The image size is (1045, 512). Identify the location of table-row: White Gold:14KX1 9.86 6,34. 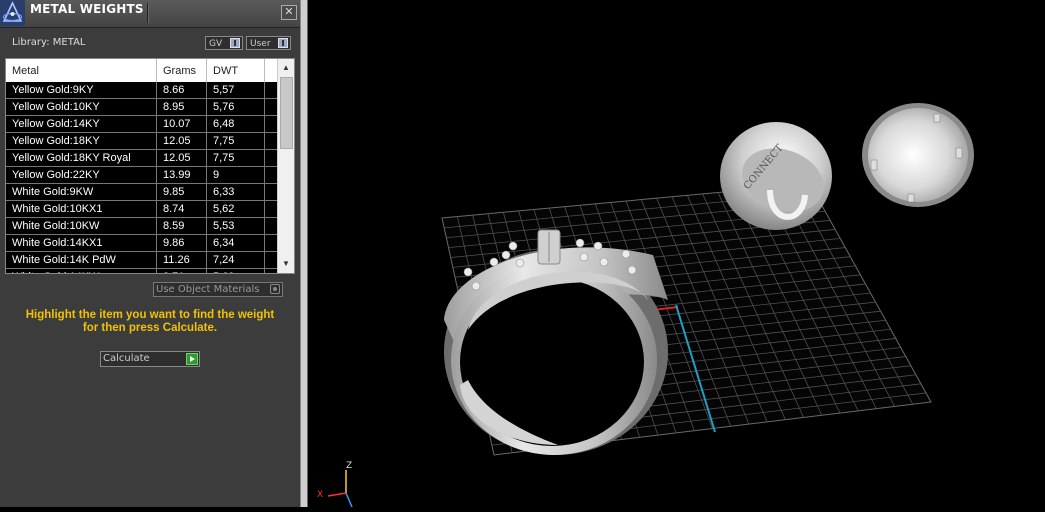
(142, 243).